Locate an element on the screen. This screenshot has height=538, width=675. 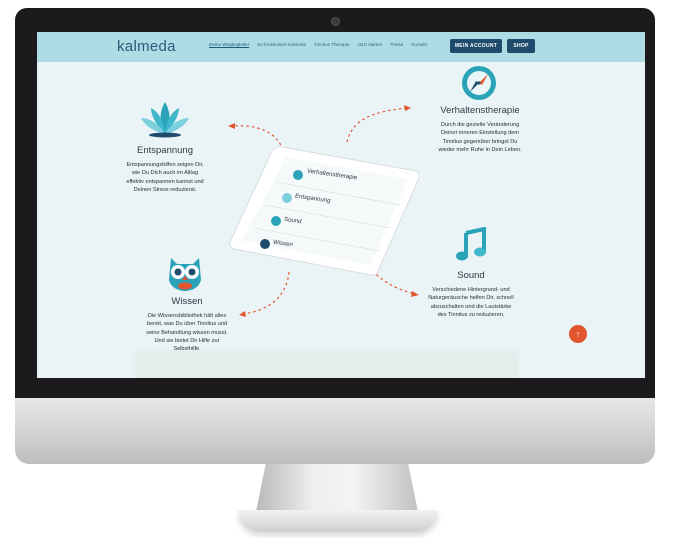
monitor-stand-base is located at coordinates (338, 521).